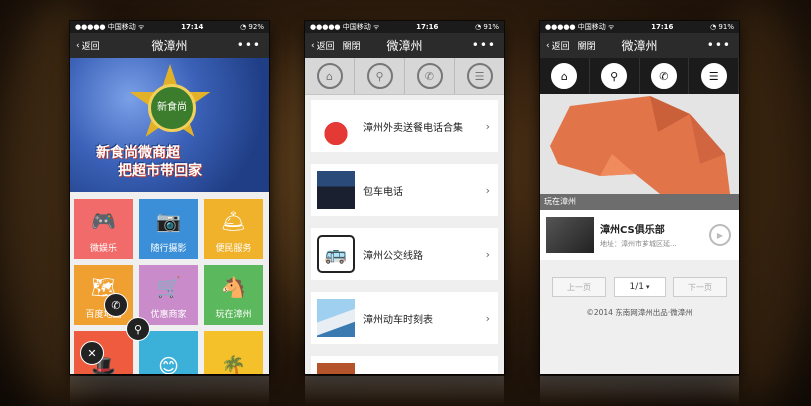 The height and width of the screenshot is (406, 811). I want to click on list-item: 漳州动车时刻表 ›, so click(404, 318).